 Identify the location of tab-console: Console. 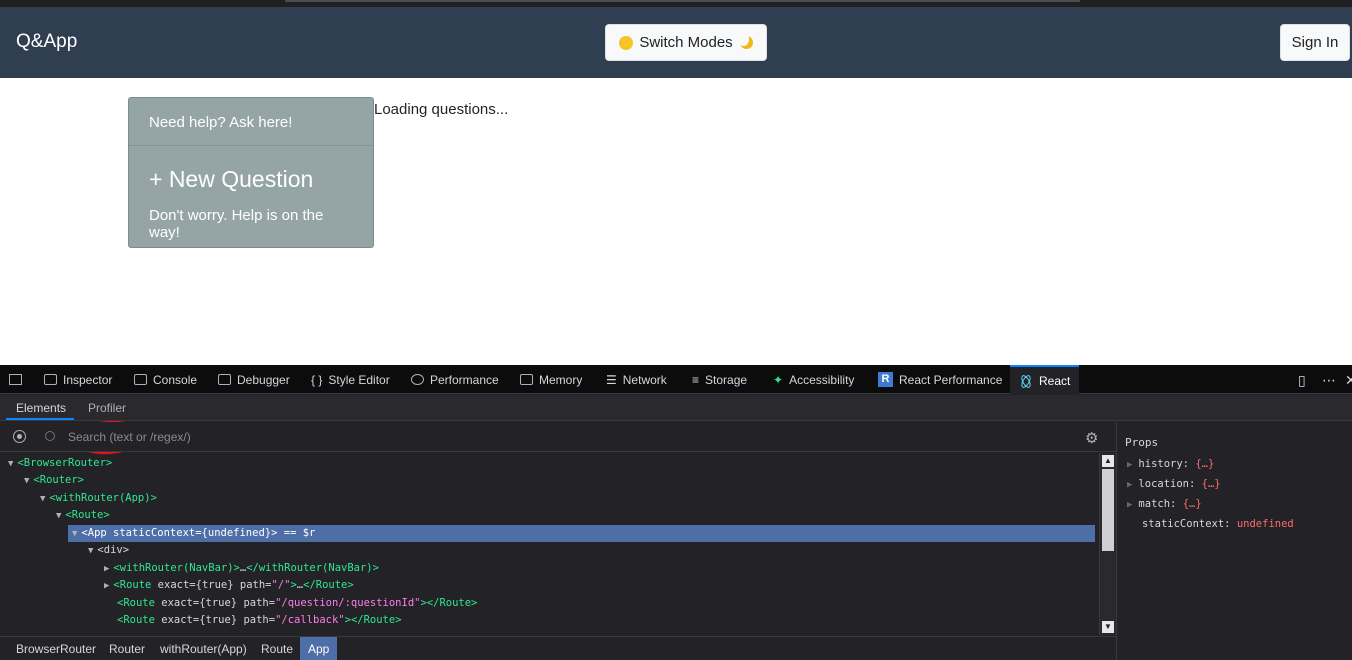
(165, 379).